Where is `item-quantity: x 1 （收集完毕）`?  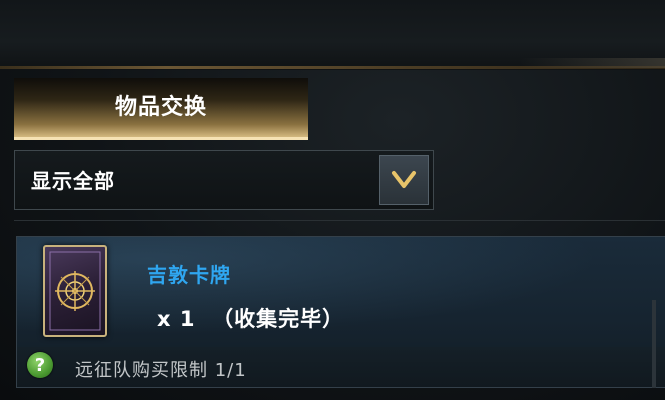
item-quantity: x 1 （收集完毕） is located at coordinates (251, 319).